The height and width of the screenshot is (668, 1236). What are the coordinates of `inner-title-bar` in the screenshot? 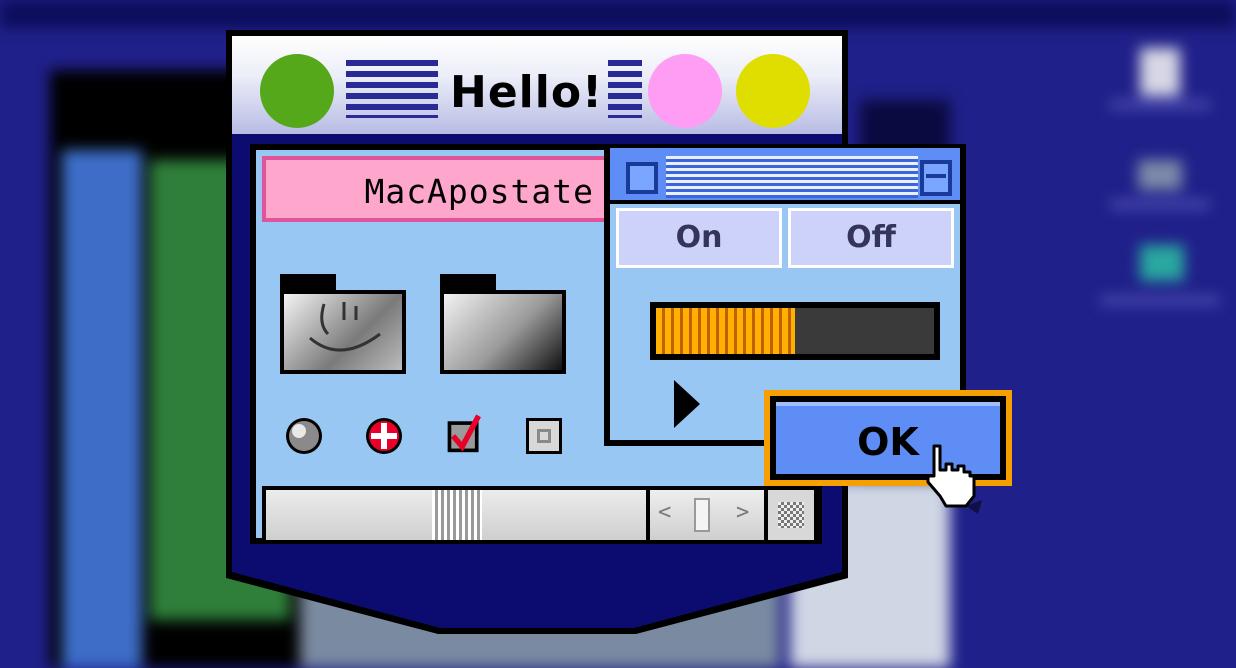 It's located at (785, 174).